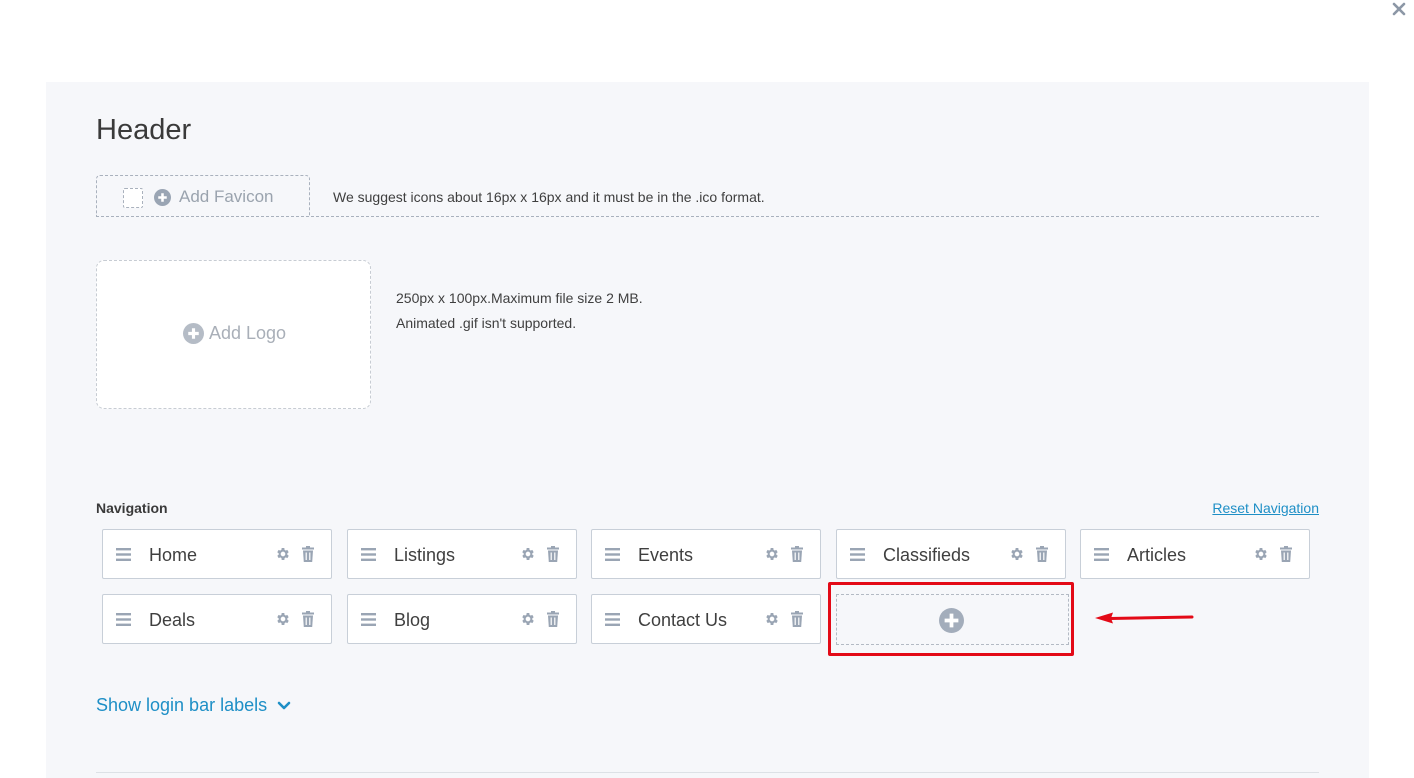 This screenshot has height=778, width=1414. What do you see at coordinates (927, 555) in the screenshot?
I see `nav-item-label: Classifieds` at bounding box center [927, 555].